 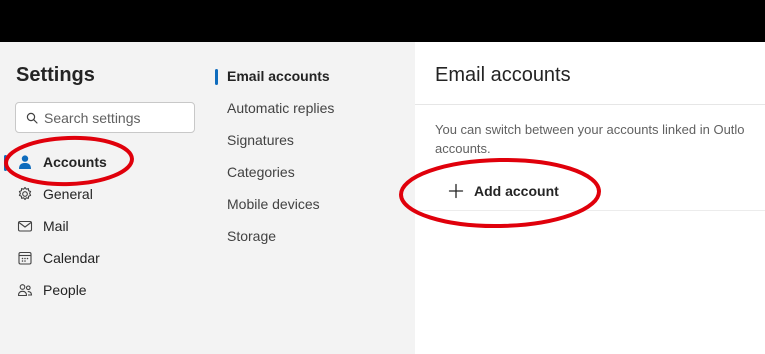 I want to click on annotation-circle-accounts, so click(x=69, y=161).